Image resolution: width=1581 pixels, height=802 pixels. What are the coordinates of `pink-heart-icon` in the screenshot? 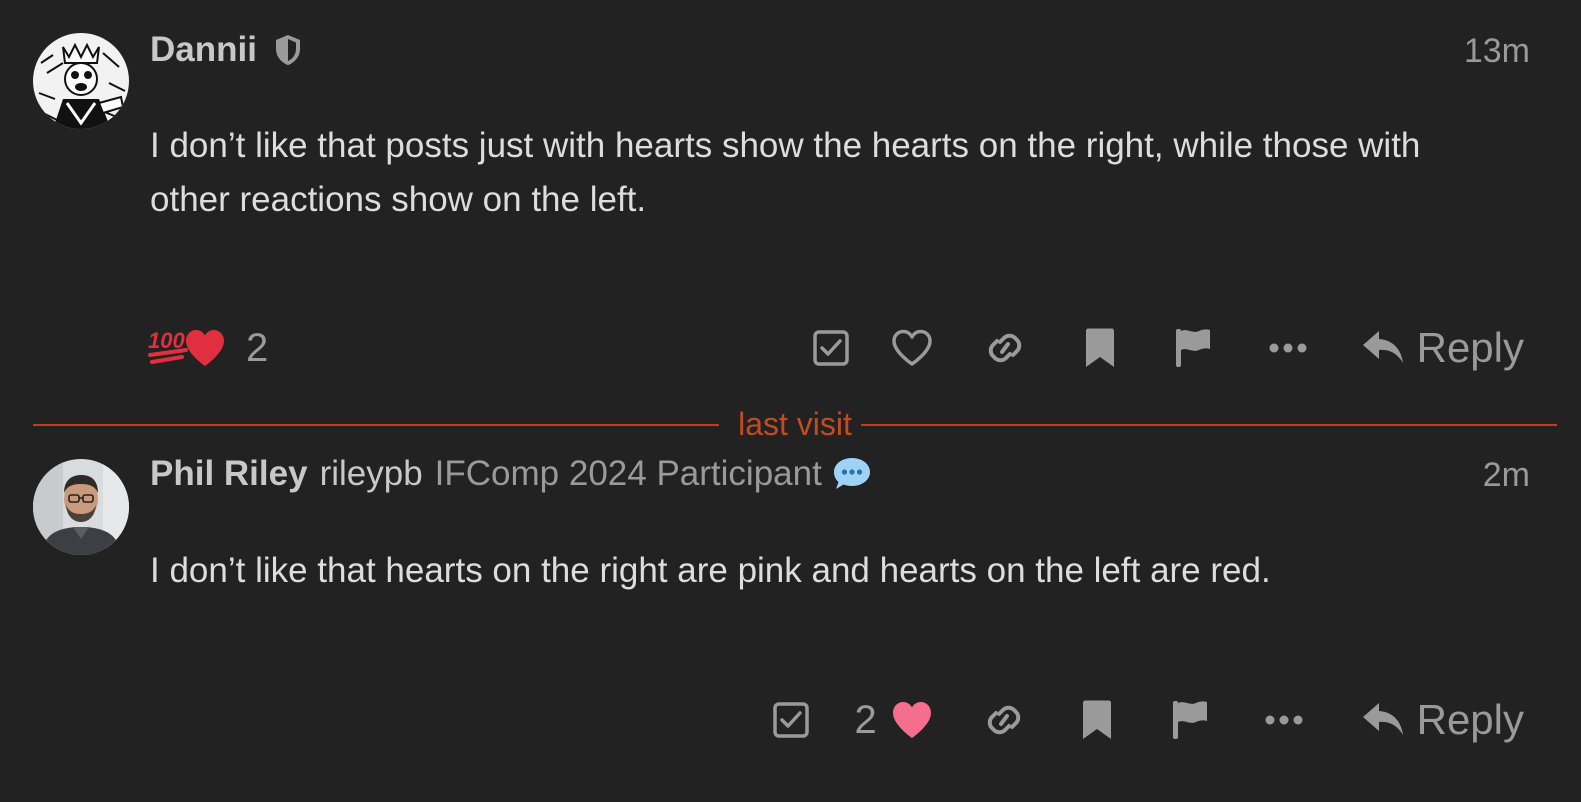 It's located at (911, 720).